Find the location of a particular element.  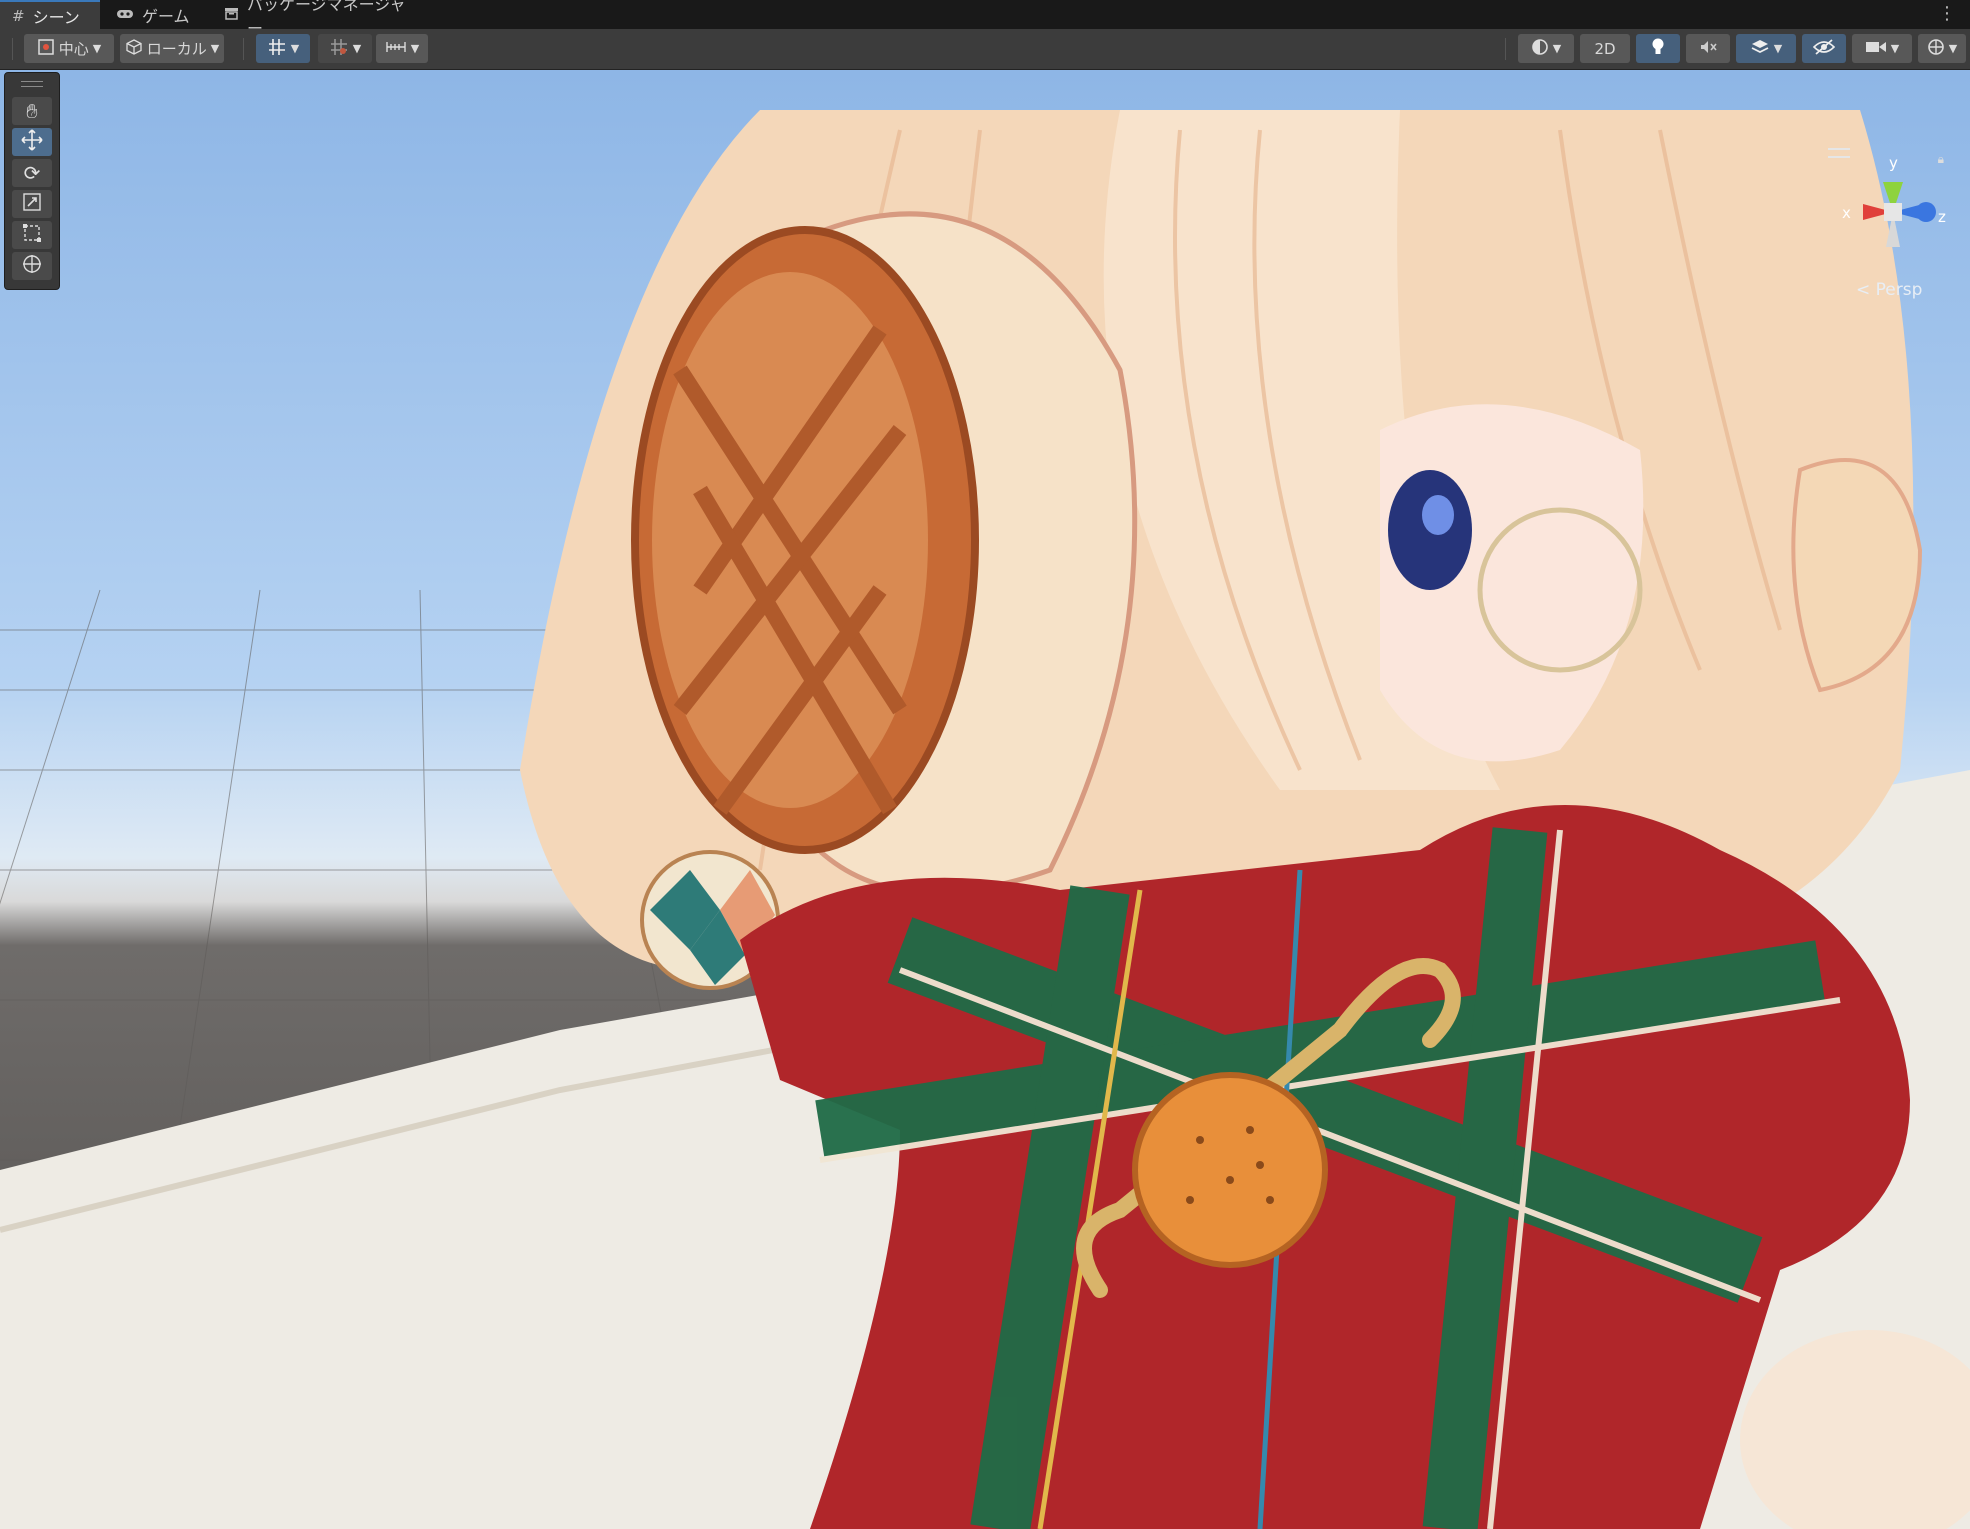

view-tool-button: ✋︎ is located at coordinates (32, 111).